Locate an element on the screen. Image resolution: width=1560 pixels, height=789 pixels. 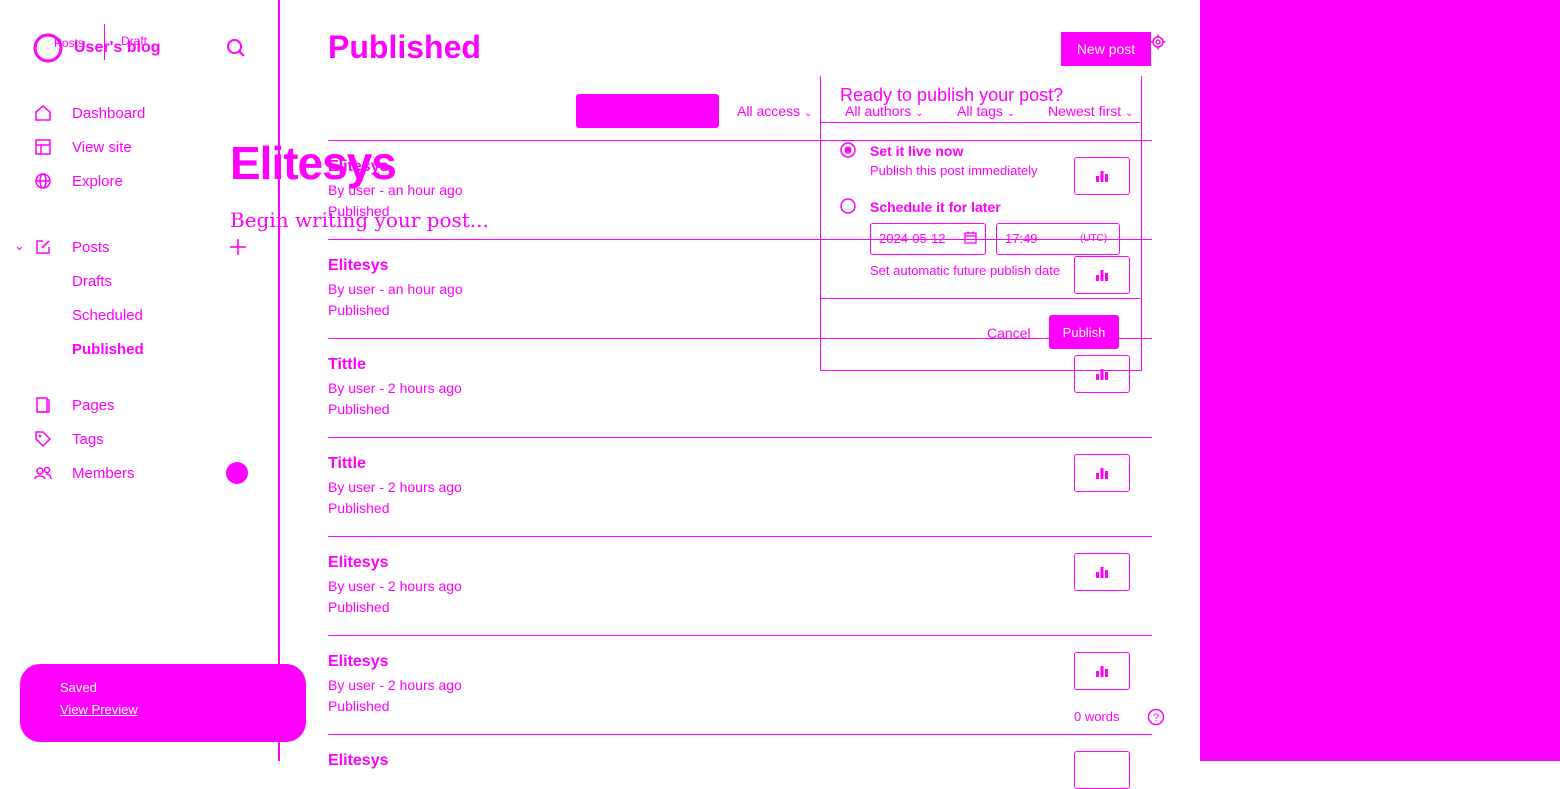
members-status-dot is located at coordinates (237, 473).